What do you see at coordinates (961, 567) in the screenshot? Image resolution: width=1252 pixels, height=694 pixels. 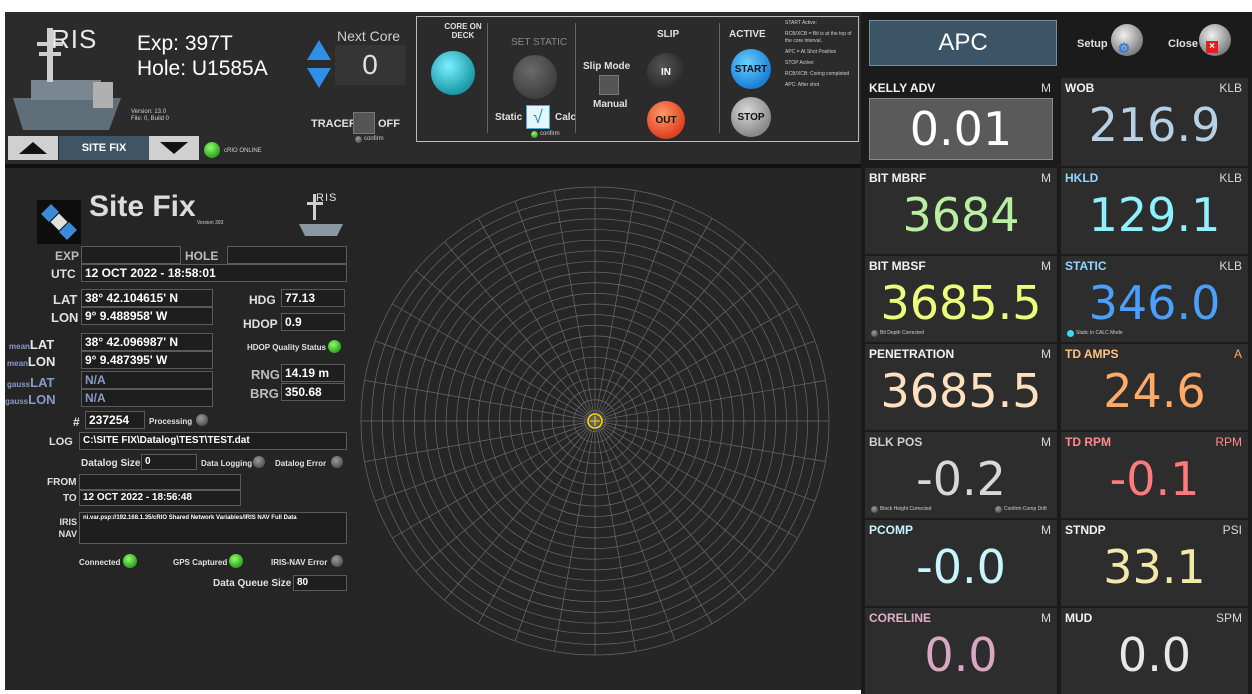 I see `tile-value: -0.0` at bounding box center [961, 567].